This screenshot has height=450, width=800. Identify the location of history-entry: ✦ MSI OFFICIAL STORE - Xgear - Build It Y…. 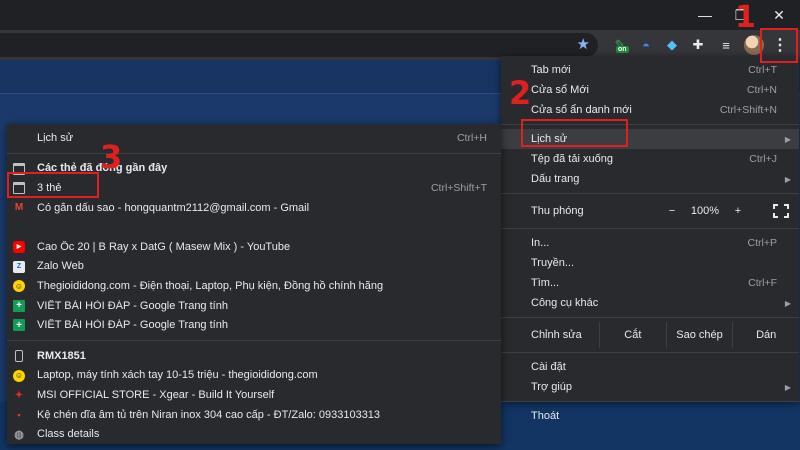
(254, 395).